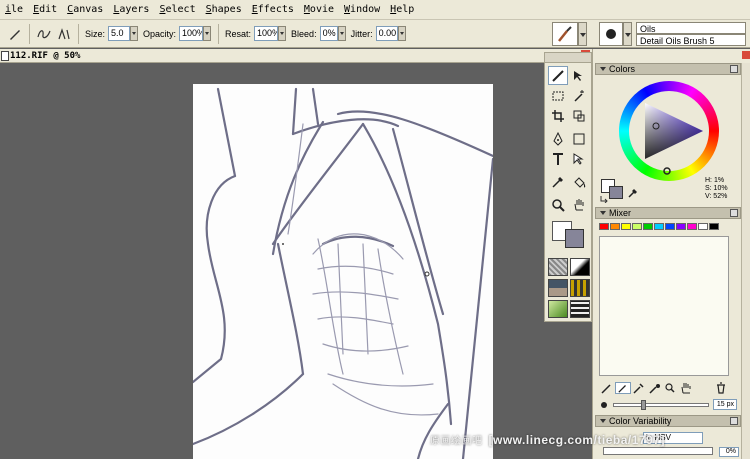 The height and width of the screenshot is (459, 750). What do you see at coordinates (177, 10) in the screenshot?
I see `menu-select: Select` at bounding box center [177, 10].